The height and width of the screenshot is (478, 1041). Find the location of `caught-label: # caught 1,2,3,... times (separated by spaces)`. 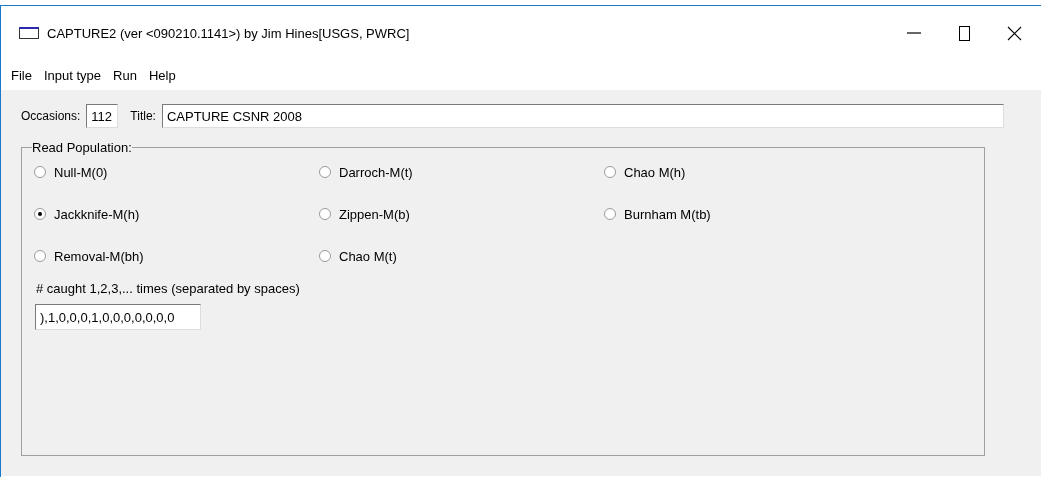

caught-label: # caught 1,2,3,... times (separated by spaces) is located at coordinates (168, 288).